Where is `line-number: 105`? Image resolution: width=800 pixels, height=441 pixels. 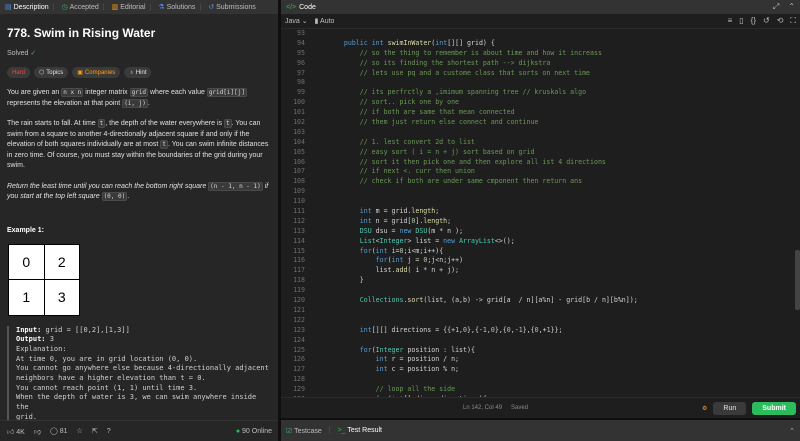 line-number: 105 is located at coordinates (299, 151).